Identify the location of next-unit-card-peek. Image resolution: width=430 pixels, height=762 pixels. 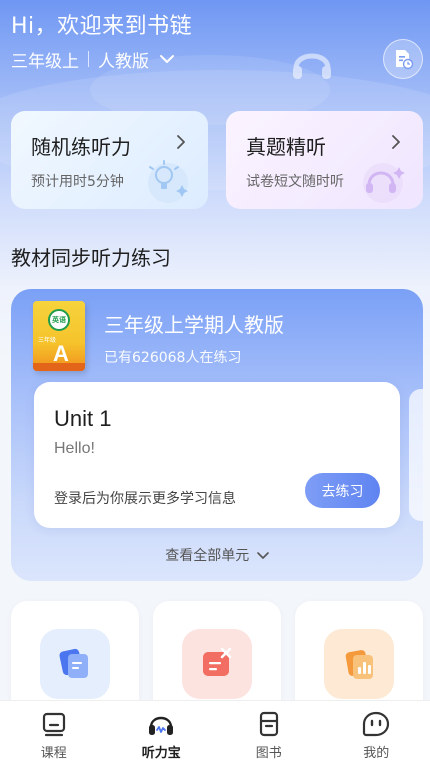
(416, 455).